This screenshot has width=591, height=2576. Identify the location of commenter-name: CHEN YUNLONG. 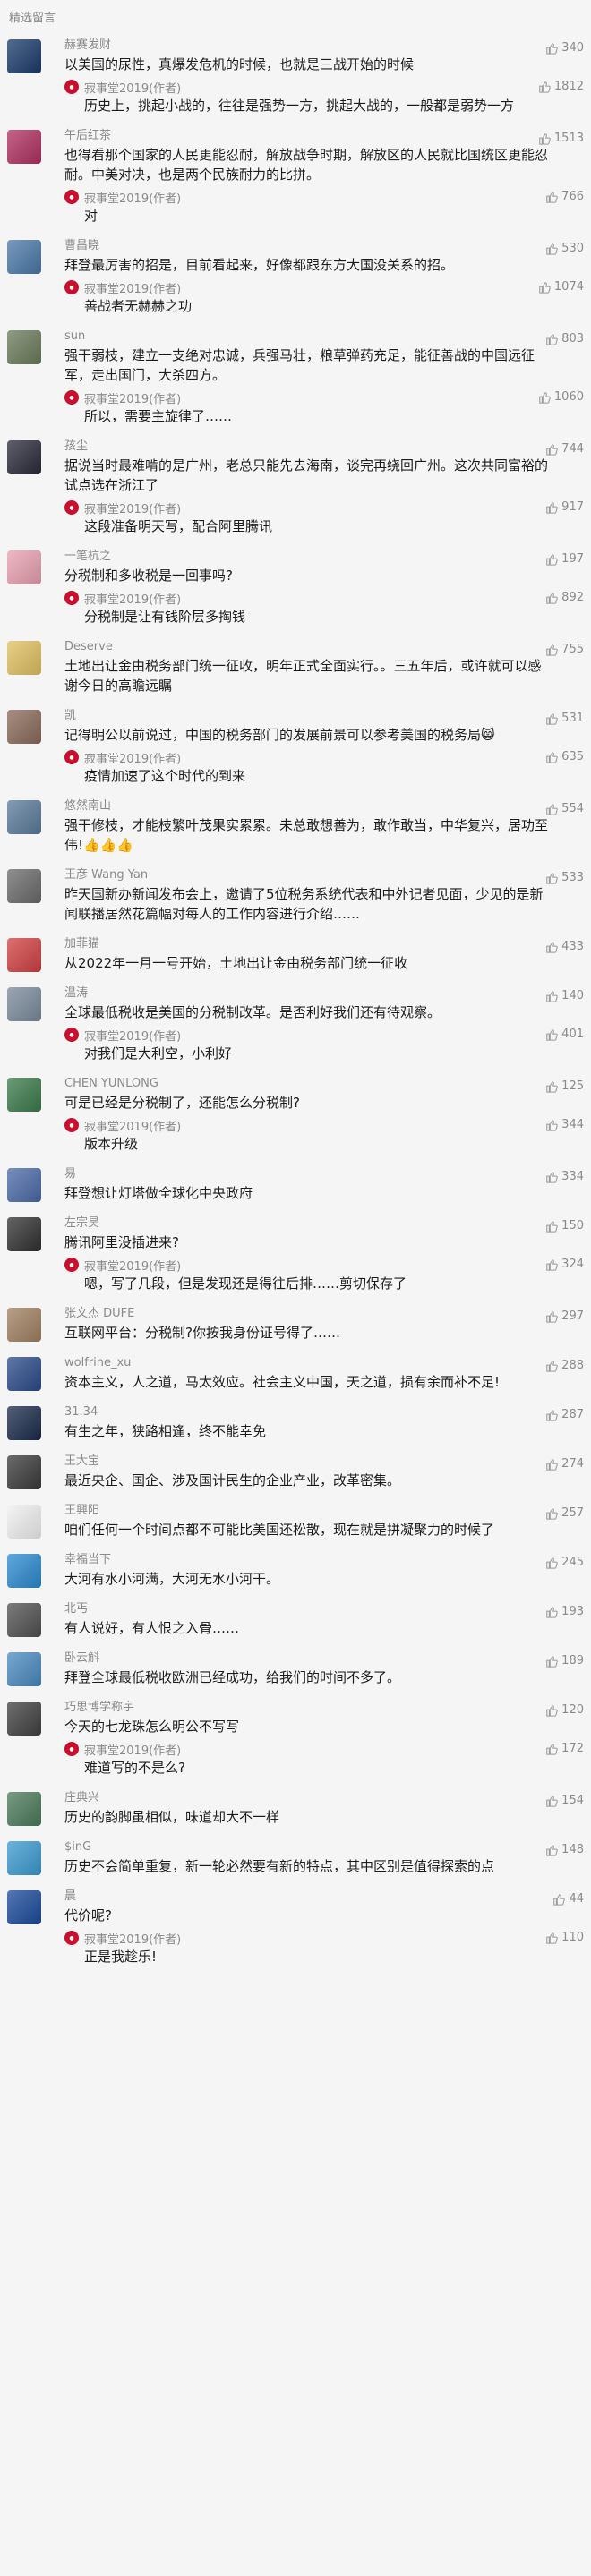
(308, 1084).